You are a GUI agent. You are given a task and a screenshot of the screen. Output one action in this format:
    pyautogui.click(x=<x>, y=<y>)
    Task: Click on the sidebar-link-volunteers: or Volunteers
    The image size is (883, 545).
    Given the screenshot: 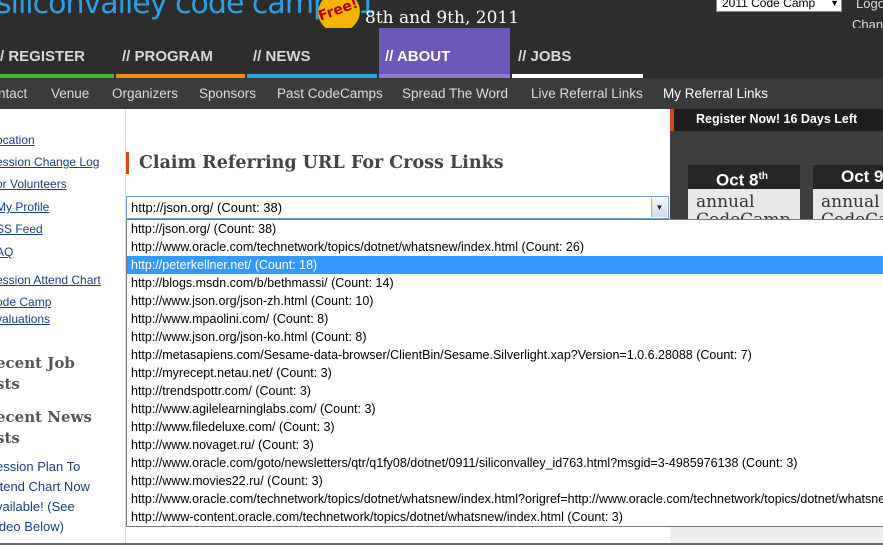 What is the action you would take?
    pyautogui.click(x=33, y=184)
    